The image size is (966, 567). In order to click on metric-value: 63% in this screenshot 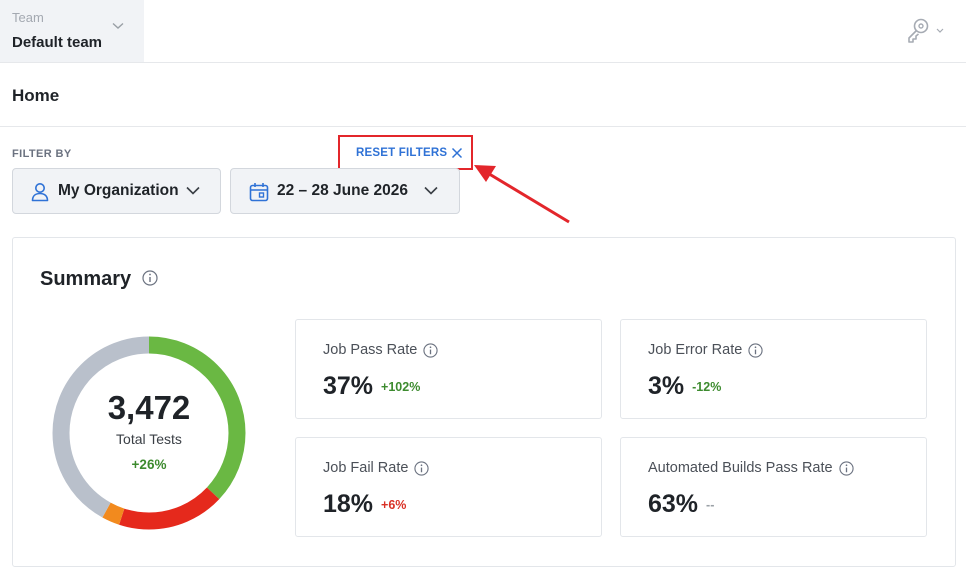, I will do `click(673, 504)`.